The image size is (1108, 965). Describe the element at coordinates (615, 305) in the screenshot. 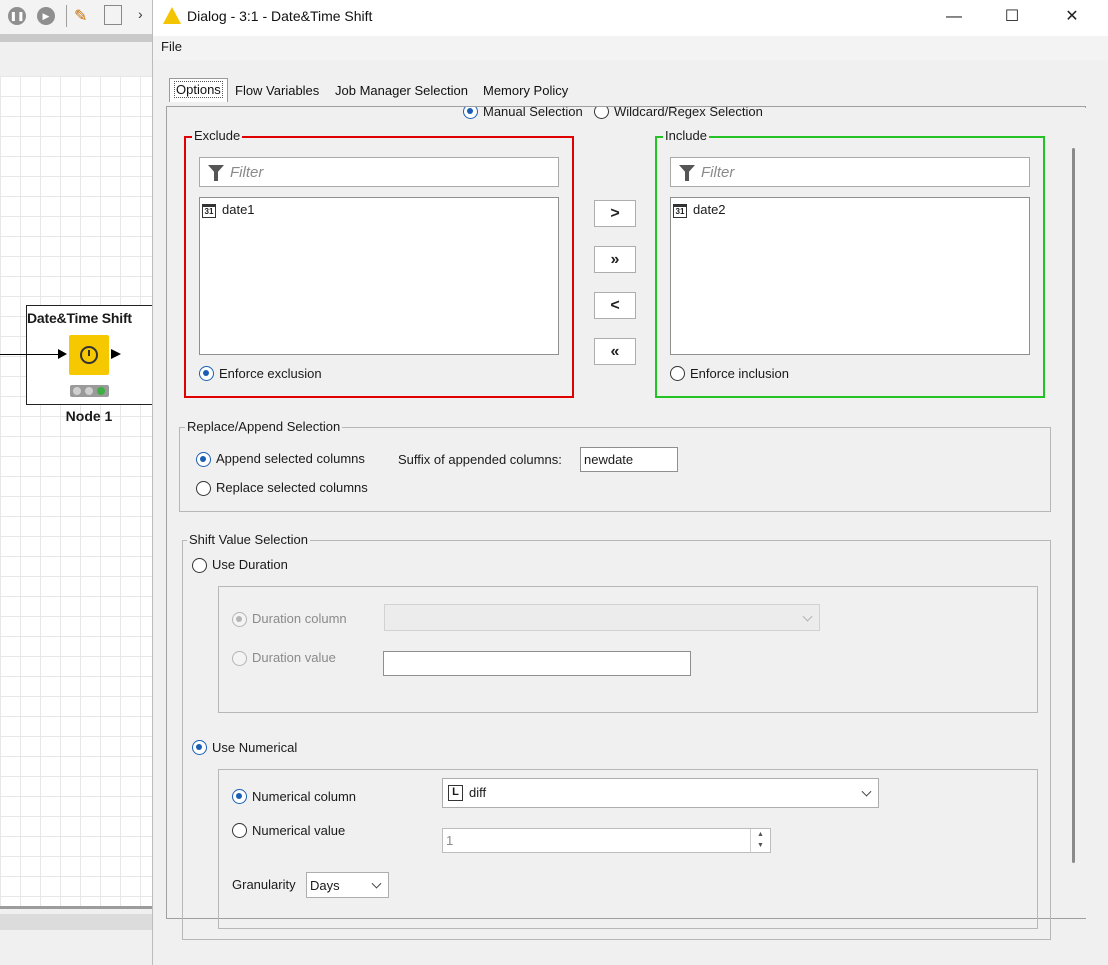

I see `remove-button: <` at that location.